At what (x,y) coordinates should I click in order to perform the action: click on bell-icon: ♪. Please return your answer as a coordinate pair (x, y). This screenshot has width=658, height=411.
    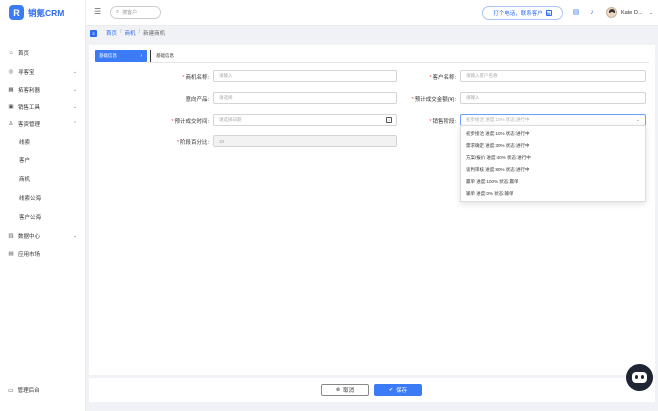
    Looking at the image, I should click on (592, 13).